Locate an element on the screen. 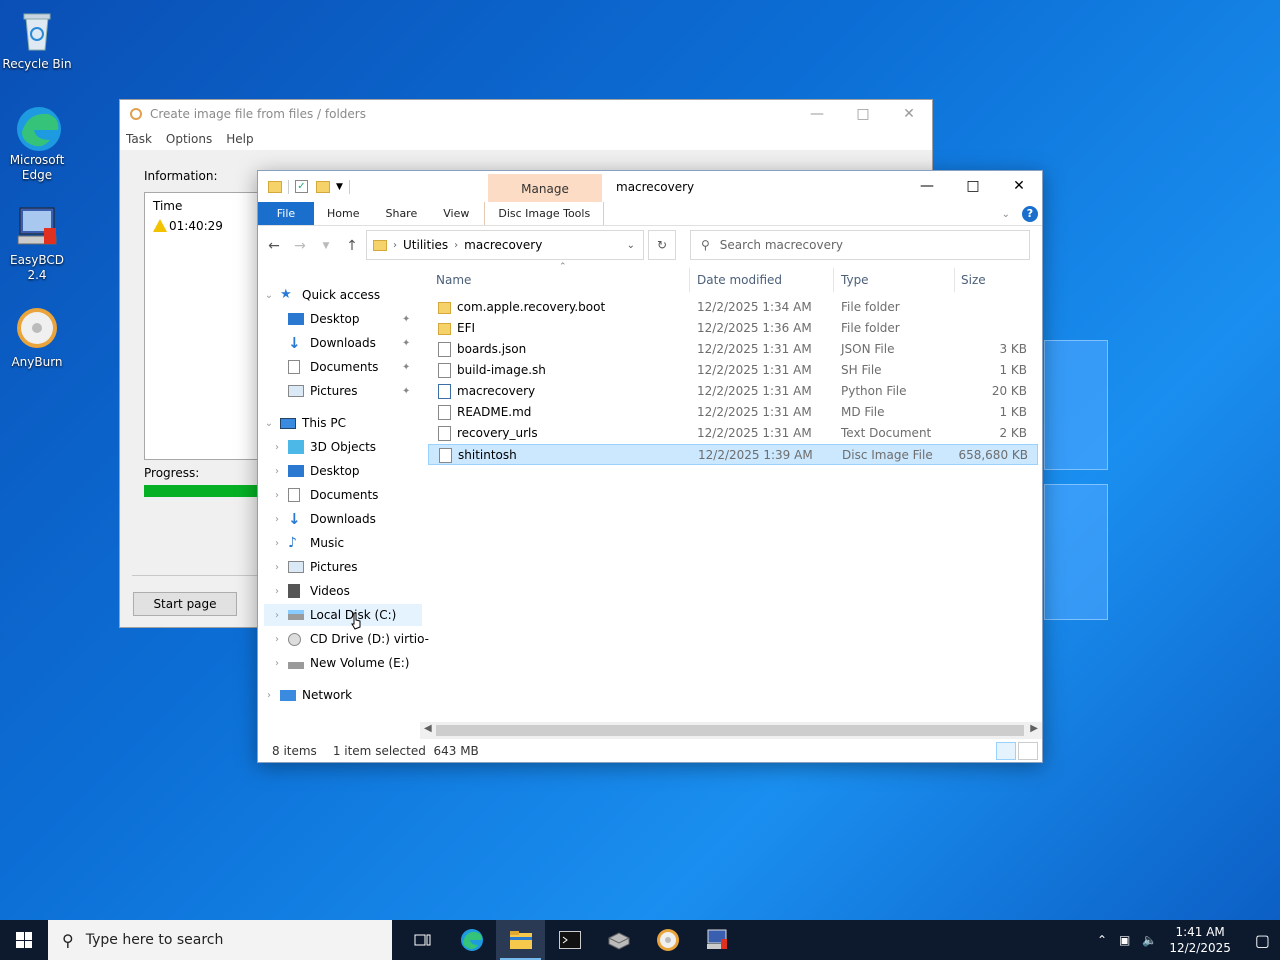  recent-locations-icon: ▼ is located at coordinates (326, 246).